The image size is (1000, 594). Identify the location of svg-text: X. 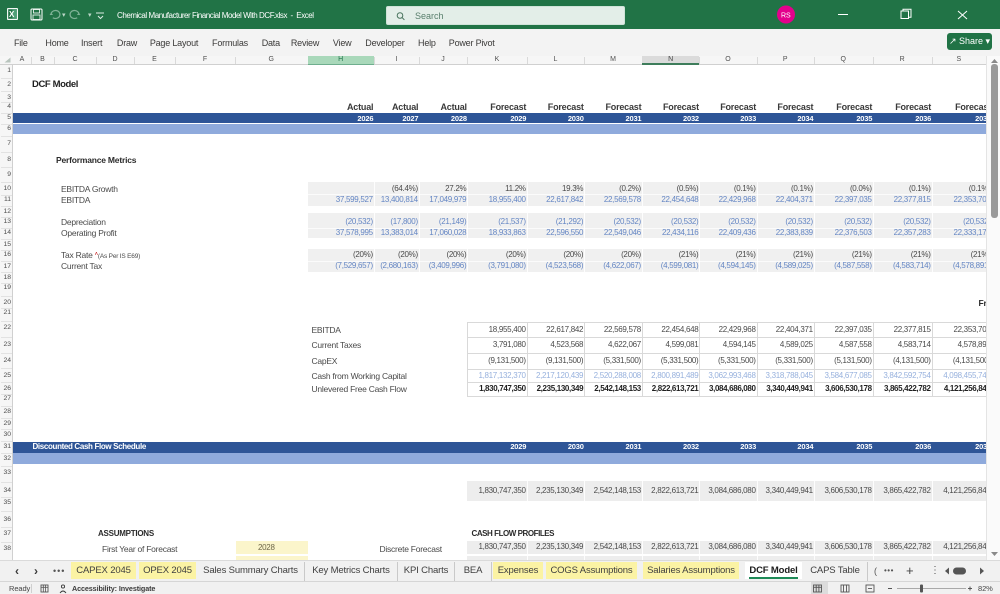
(12, 14).